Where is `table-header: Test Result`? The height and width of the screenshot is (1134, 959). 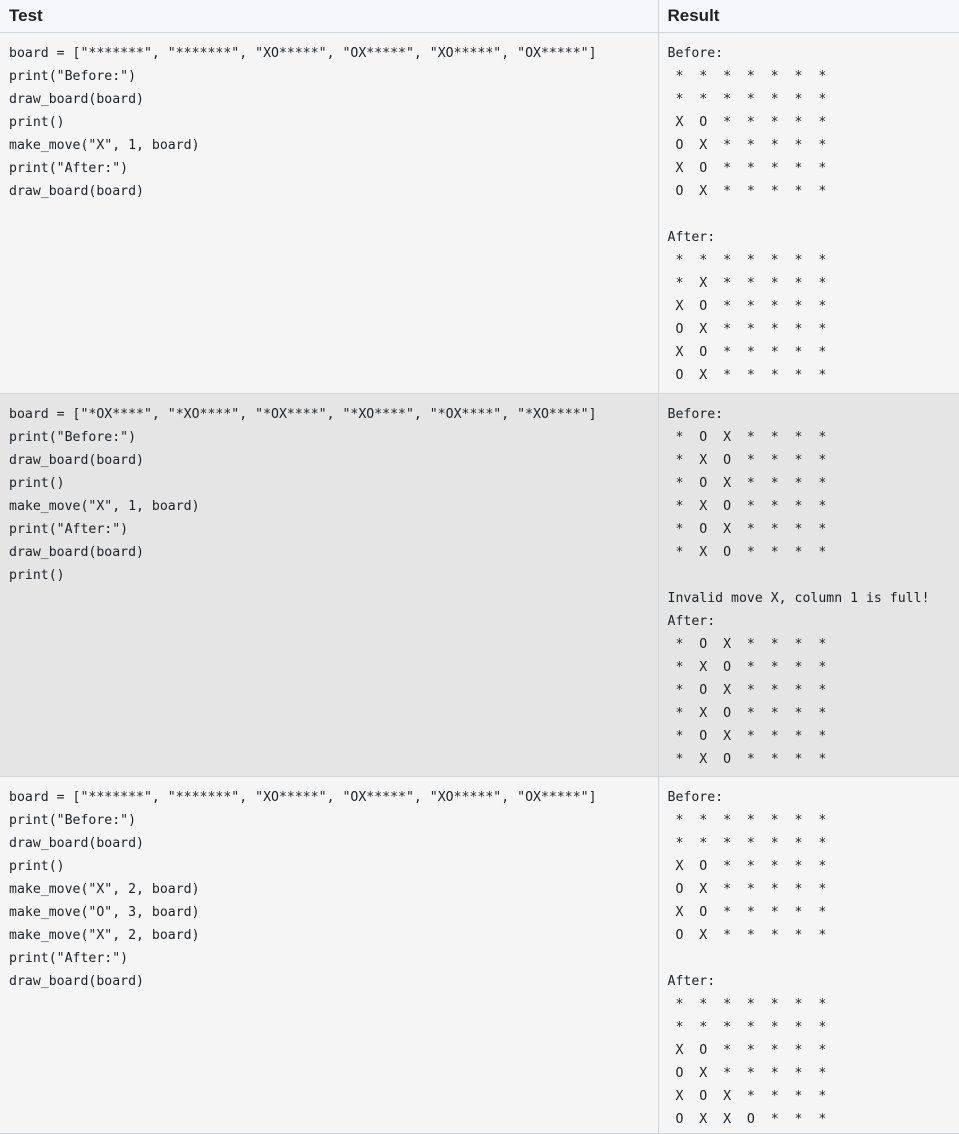 table-header: Test Result is located at coordinates (479, 16).